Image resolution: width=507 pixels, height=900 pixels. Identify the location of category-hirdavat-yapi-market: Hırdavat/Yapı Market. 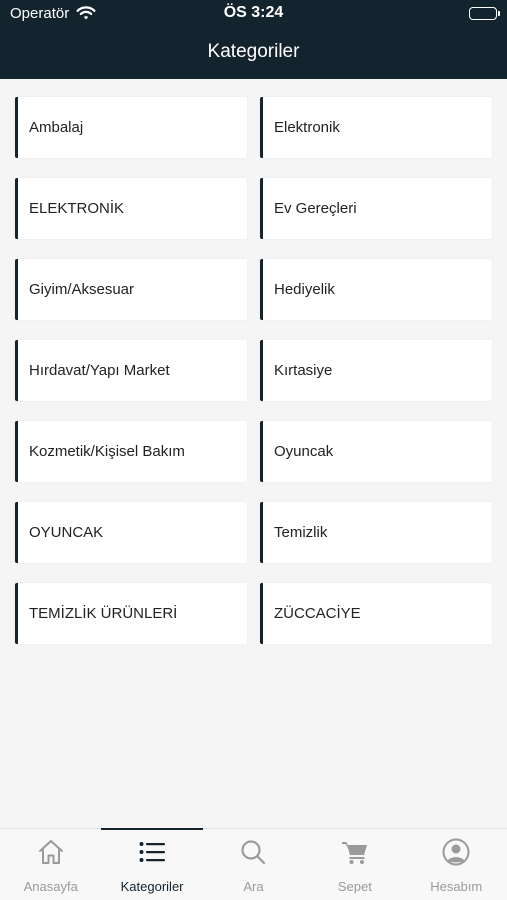
(131, 370).